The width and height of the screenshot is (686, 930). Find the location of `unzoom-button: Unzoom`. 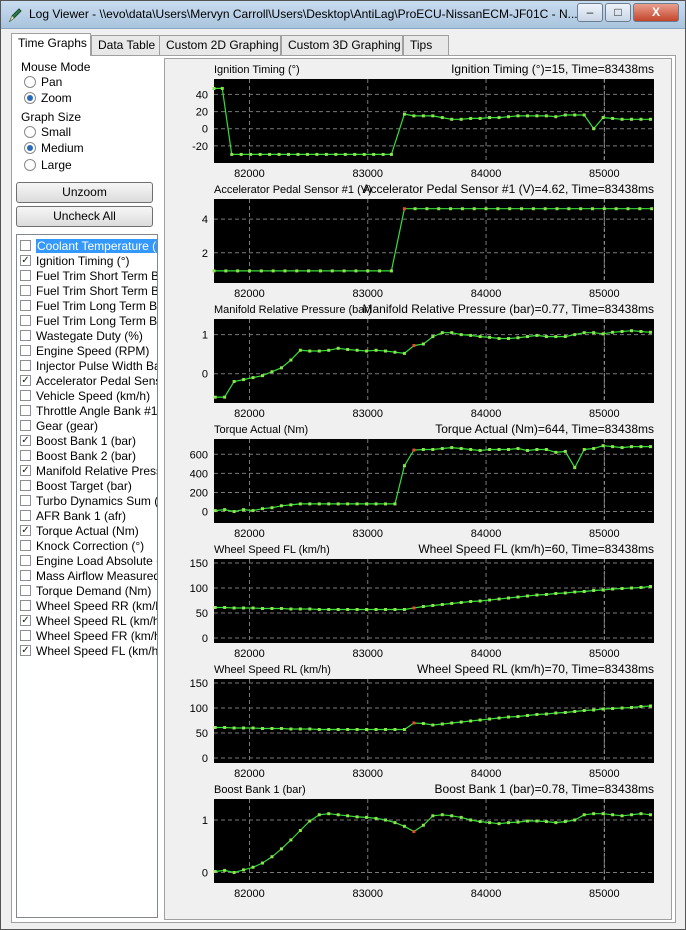

unzoom-button: Unzoom is located at coordinates (84, 192).